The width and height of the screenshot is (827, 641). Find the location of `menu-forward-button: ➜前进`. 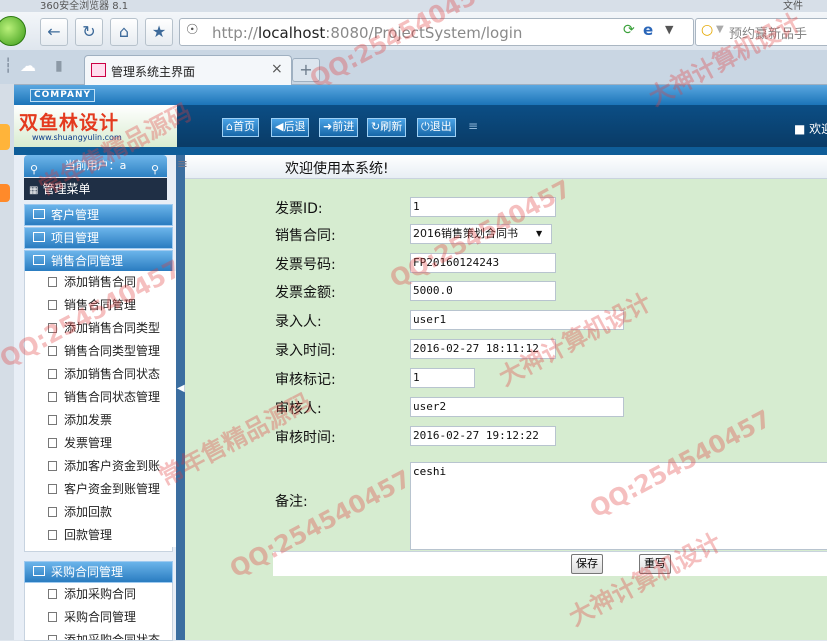

menu-forward-button: ➜前进 is located at coordinates (339, 127).